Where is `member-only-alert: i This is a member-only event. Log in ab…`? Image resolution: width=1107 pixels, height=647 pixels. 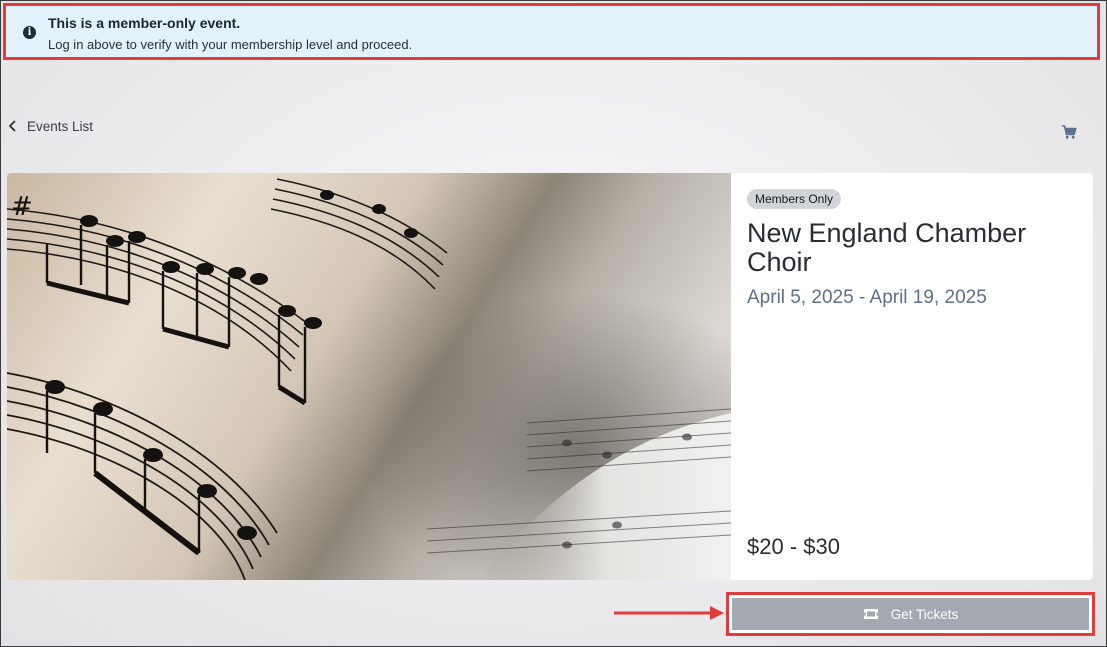 member-only-alert: i This is a member-only event. Log in ab… is located at coordinates (551, 31).